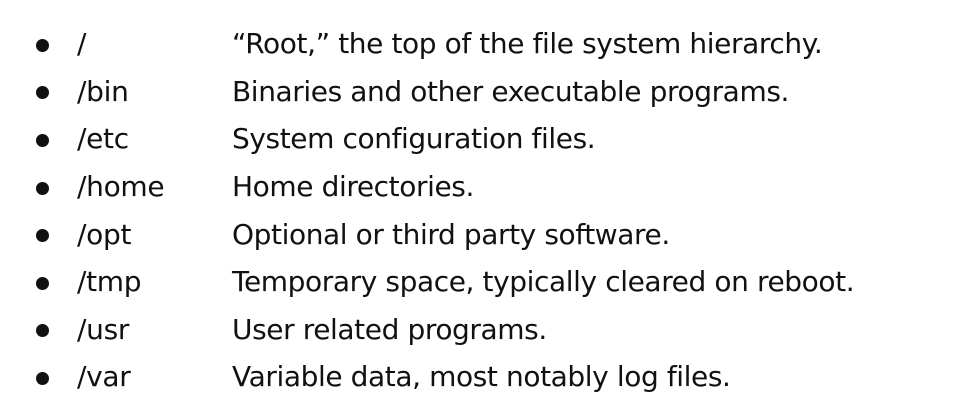 The width and height of the screenshot is (965, 412). What do you see at coordinates (109, 282) in the screenshot?
I see `directory-path: /tmp` at bounding box center [109, 282].